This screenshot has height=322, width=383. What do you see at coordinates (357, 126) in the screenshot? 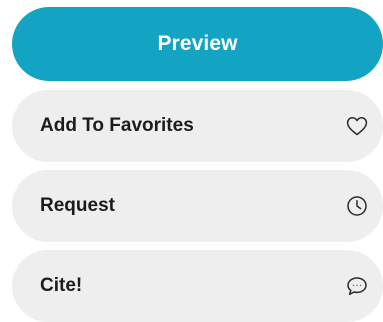
I see `heart-icon` at bounding box center [357, 126].